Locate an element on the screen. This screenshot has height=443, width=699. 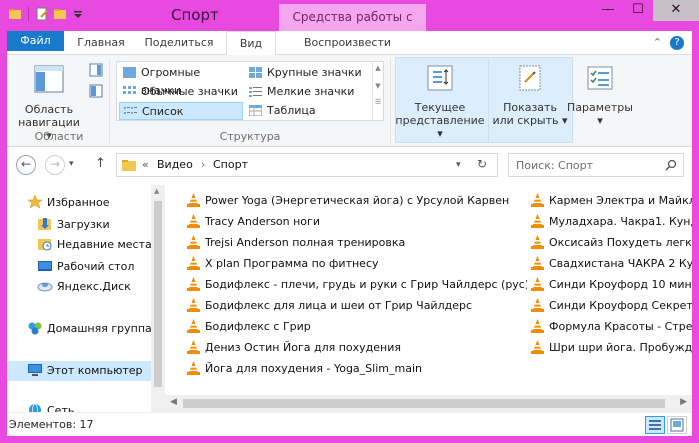
layout-small-icons: Мелкие значки is located at coordinates (308, 92).